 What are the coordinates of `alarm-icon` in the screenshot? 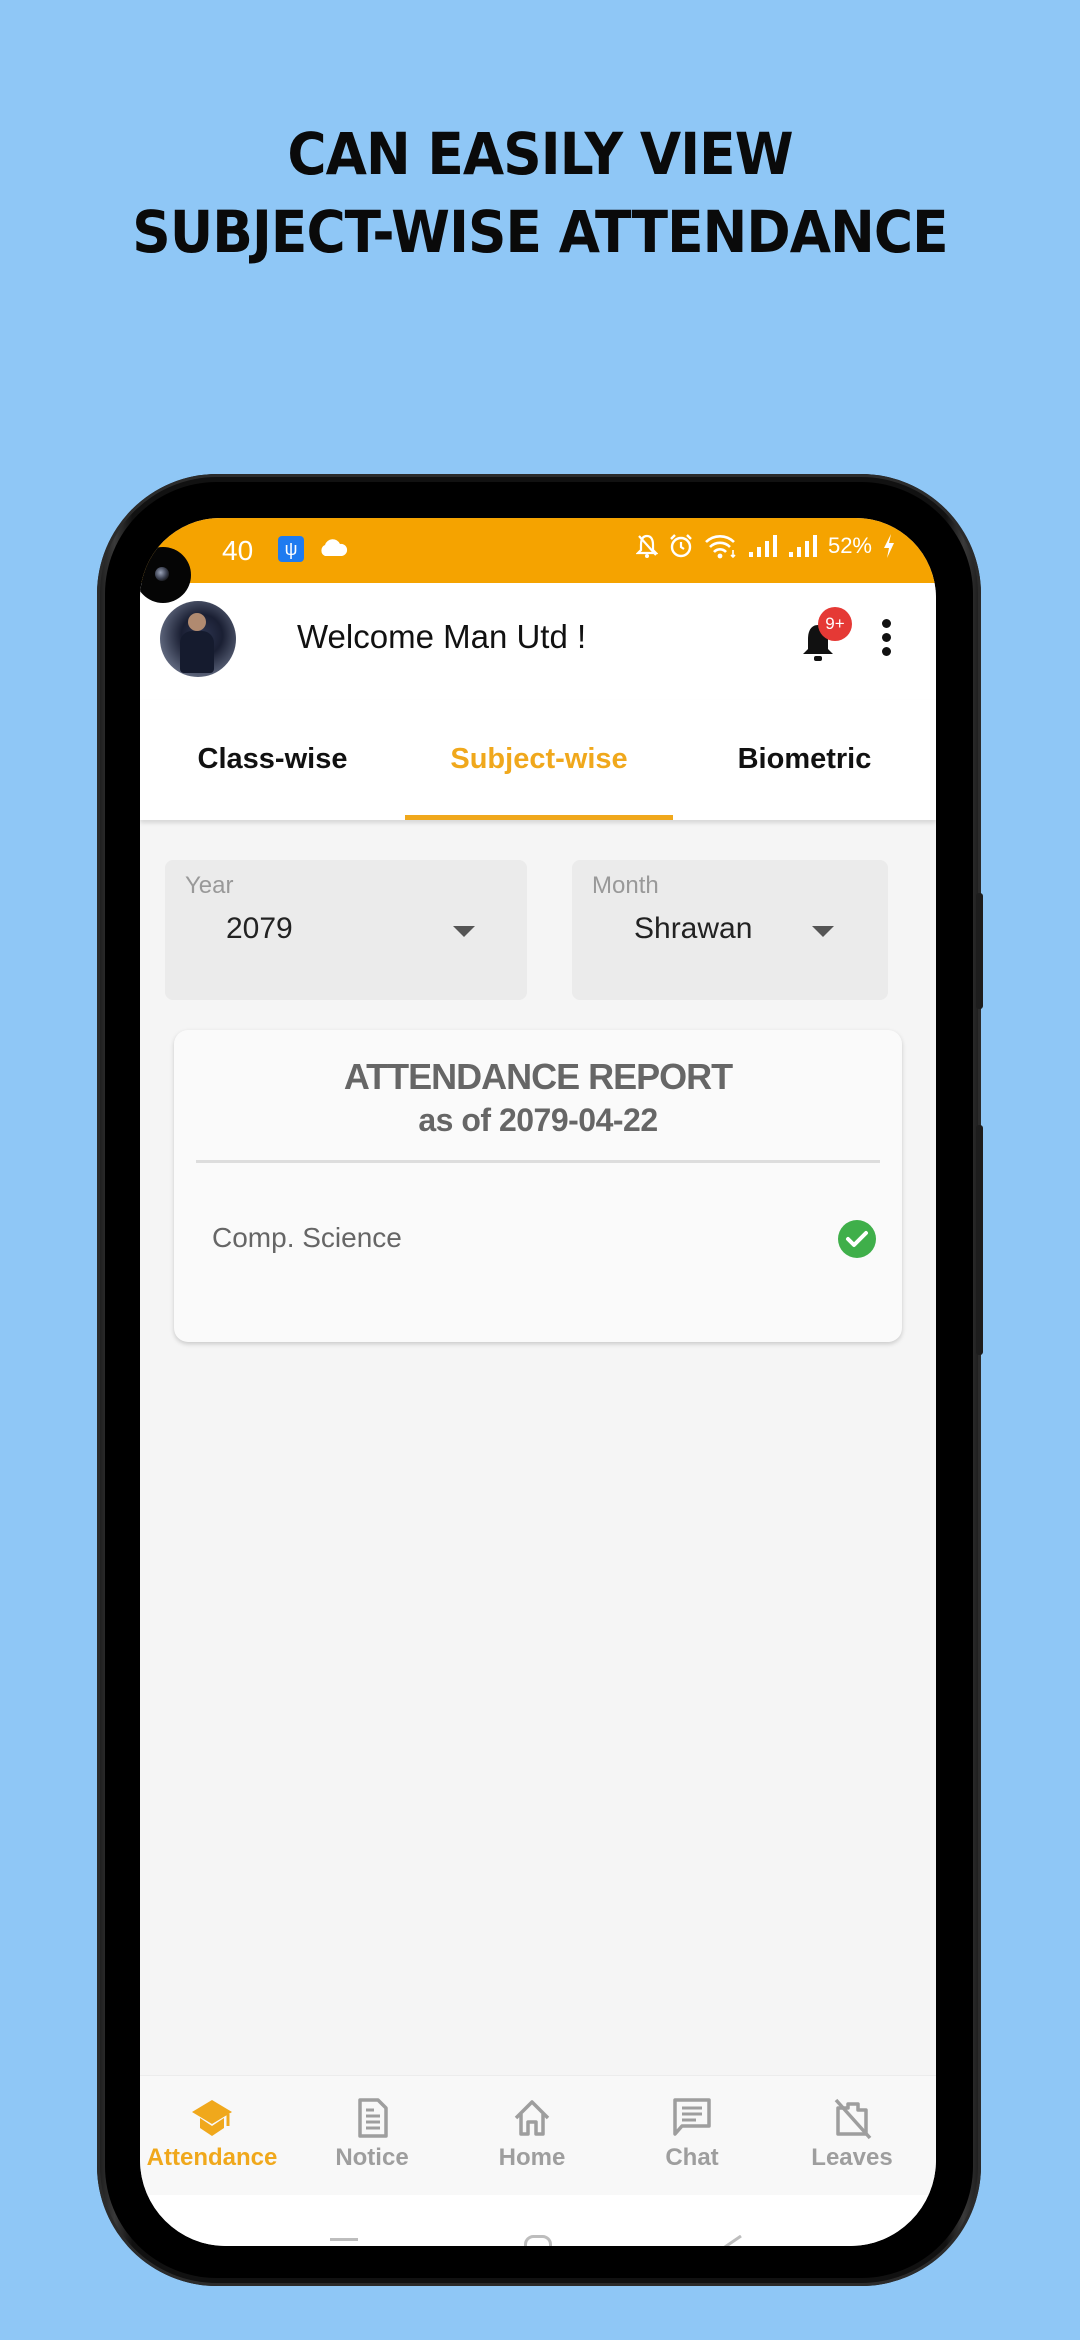 It's located at (681, 546).